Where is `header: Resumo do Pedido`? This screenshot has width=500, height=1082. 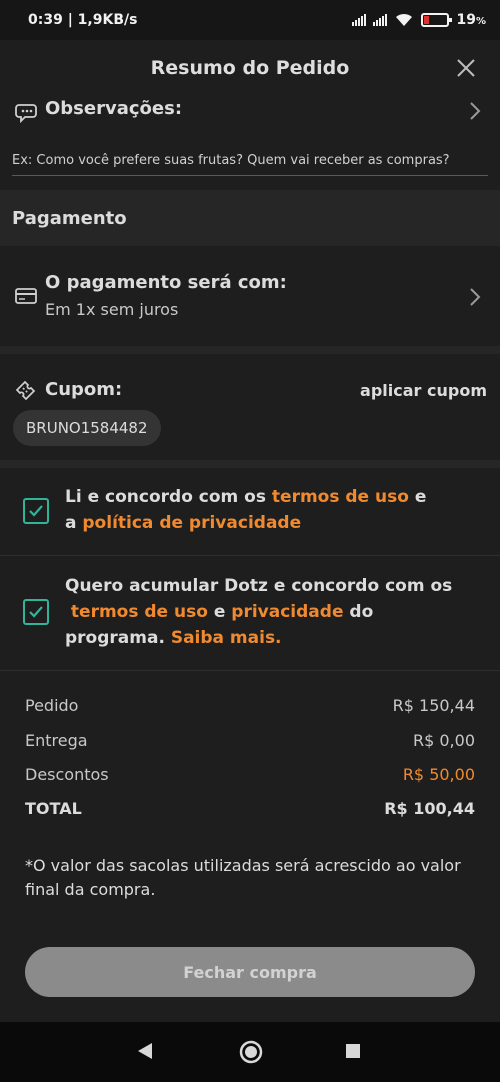 header: Resumo do Pedido is located at coordinates (250, 68).